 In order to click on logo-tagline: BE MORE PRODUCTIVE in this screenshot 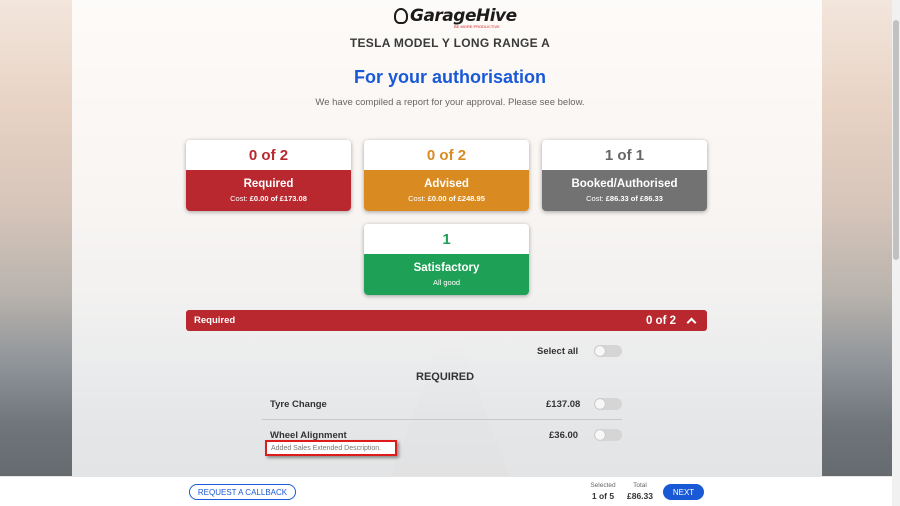, I will do `click(477, 26)`.